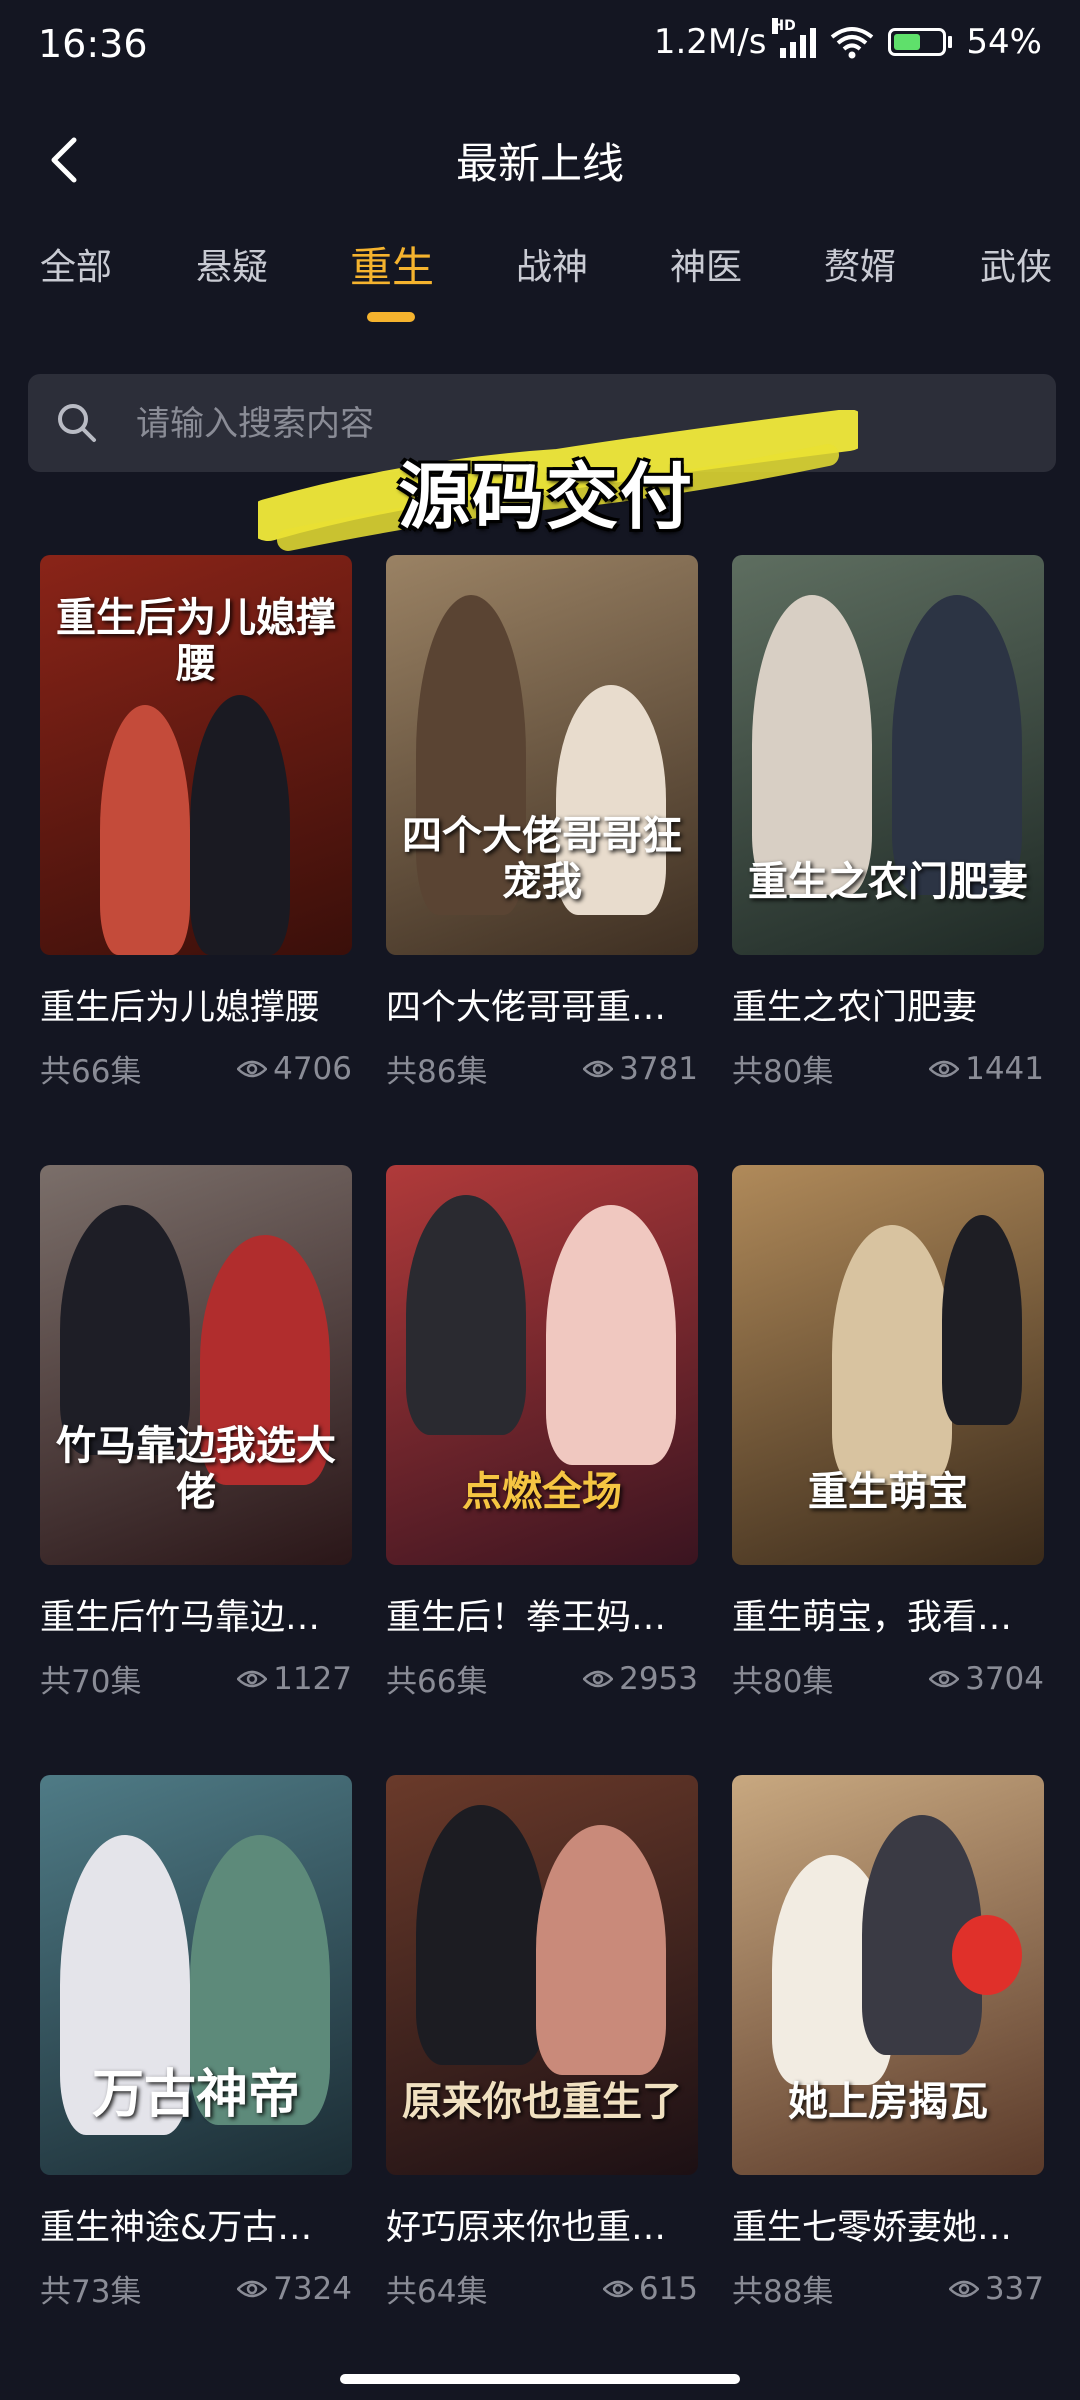 Image resolution: width=1080 pixels, height=2400 pixels. I want to click on drama-card: 点燃全场 重生后！拳王妈… 共66集 2953, so click(542, 1433).